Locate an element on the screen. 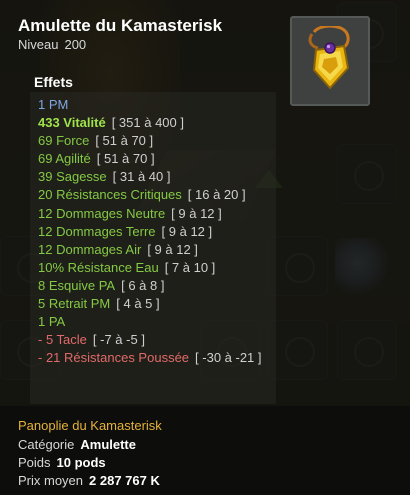 The width and height of the screenshot is (410, 495). price-label: Prix moyen is located at coordinates (51, 480).